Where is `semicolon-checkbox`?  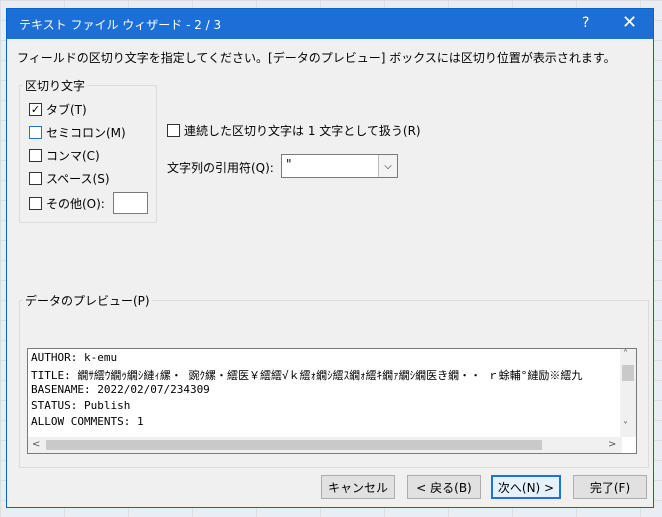 semicolon-checkbox is located at coordinates (35, 132).